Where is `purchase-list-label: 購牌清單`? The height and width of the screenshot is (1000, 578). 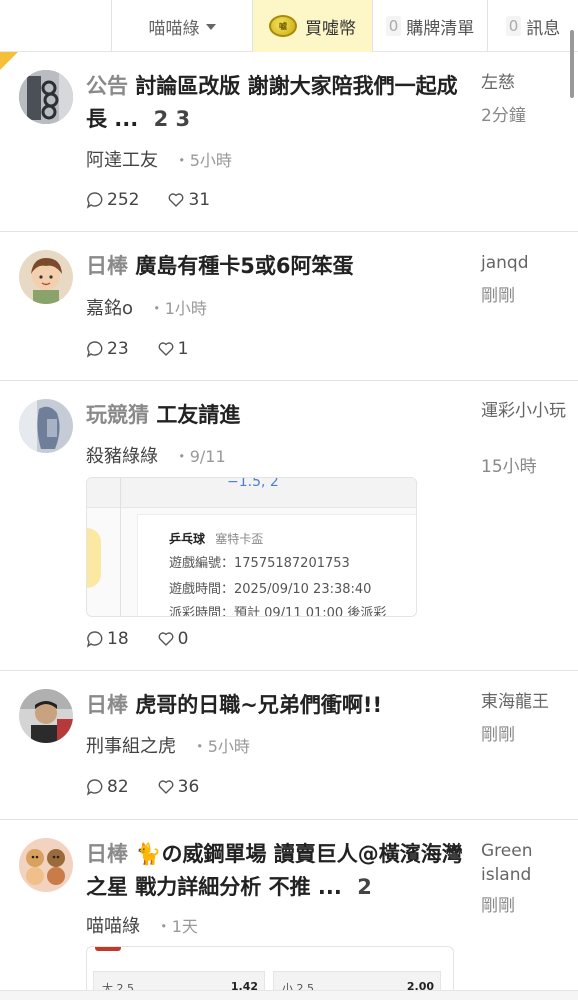 purchase-list-label: 購牌清單 is located at coordinates (440, 28).